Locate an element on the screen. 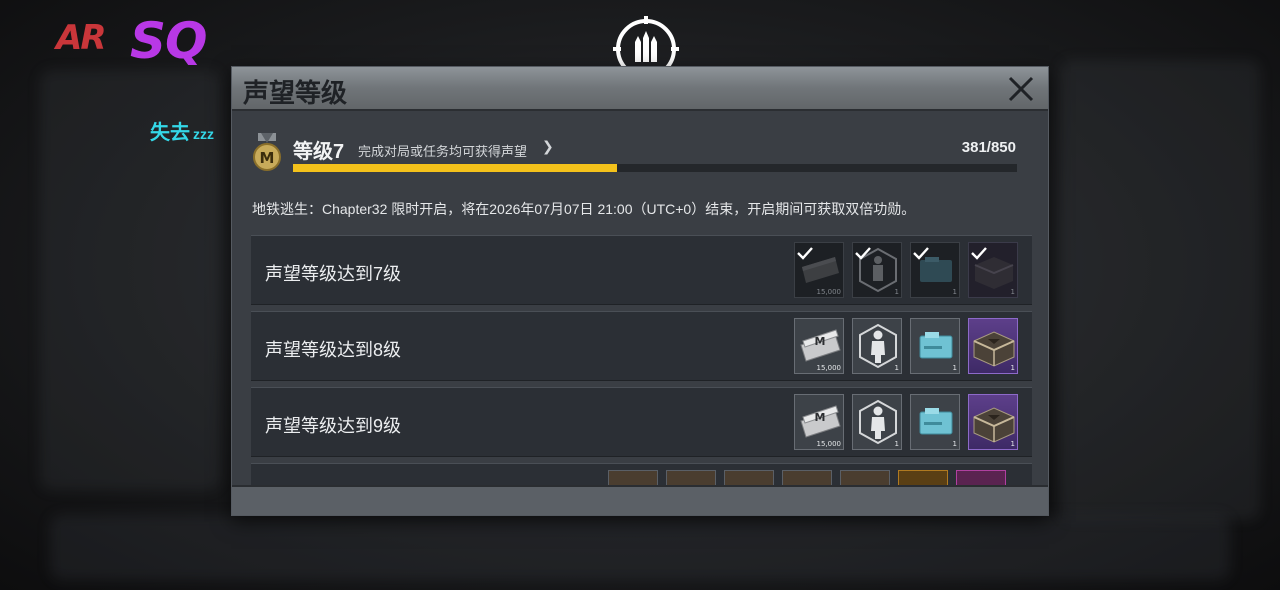 This screenshot has width=1280, height=590. brand-sq-logo: SQ is located at coordinates (169, 41).